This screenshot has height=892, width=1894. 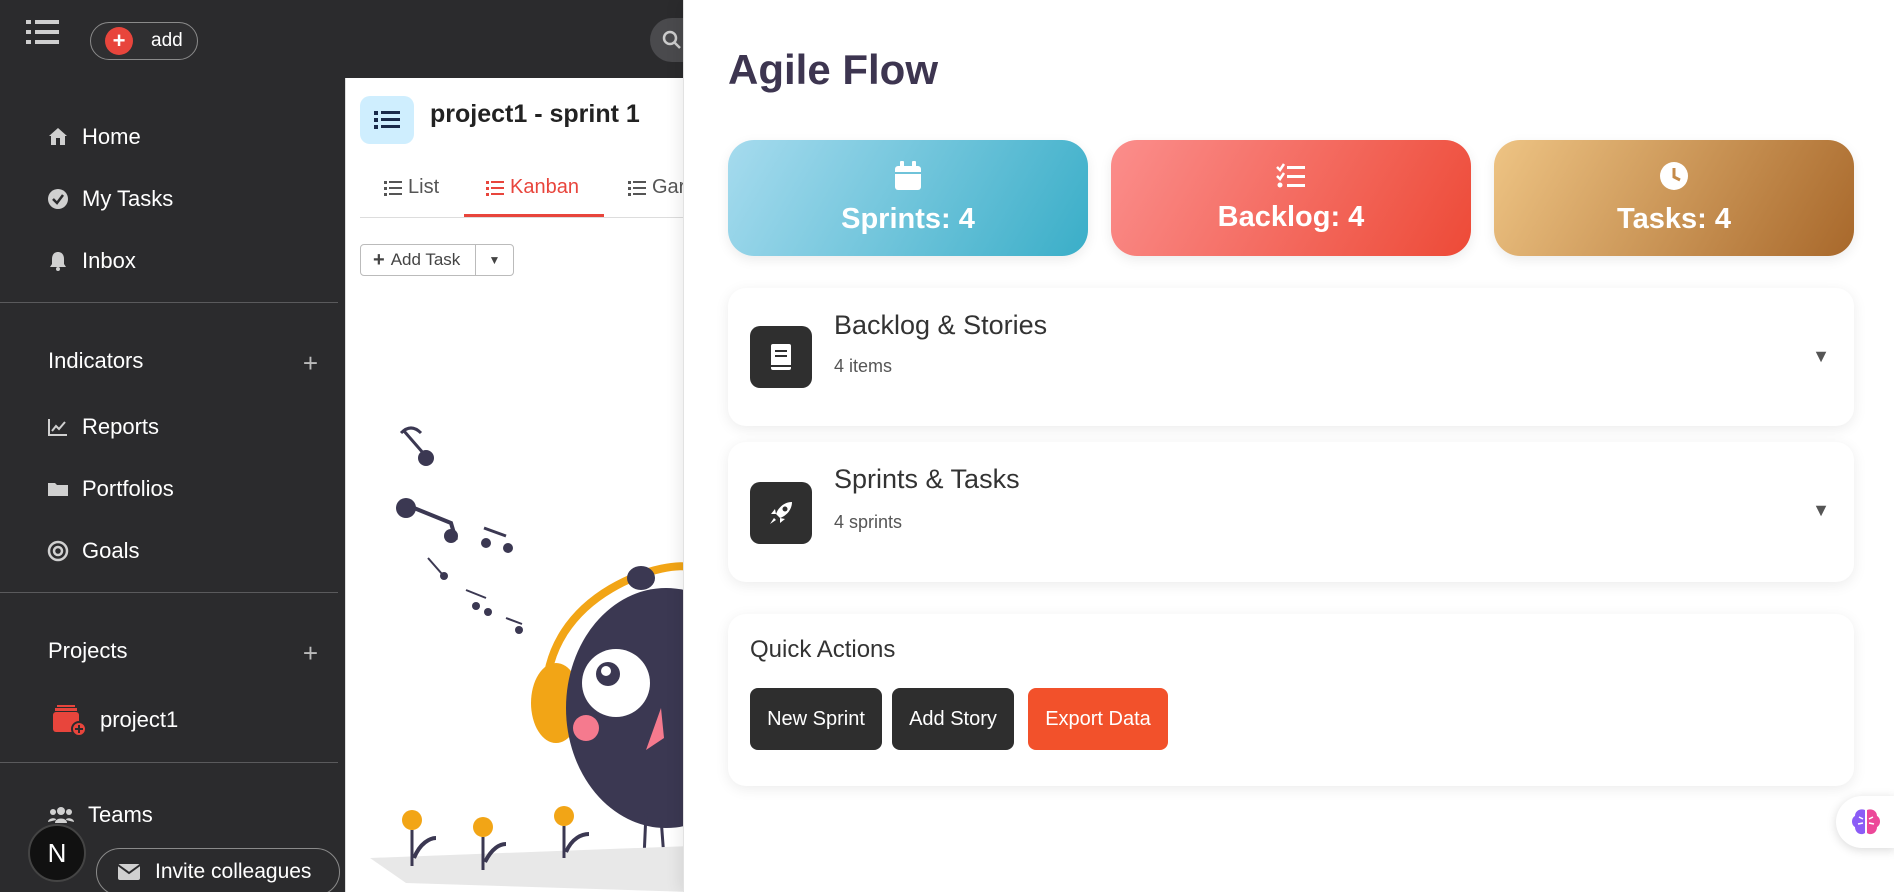 I want to click on brain-icon, so click(x=1866, y=822).